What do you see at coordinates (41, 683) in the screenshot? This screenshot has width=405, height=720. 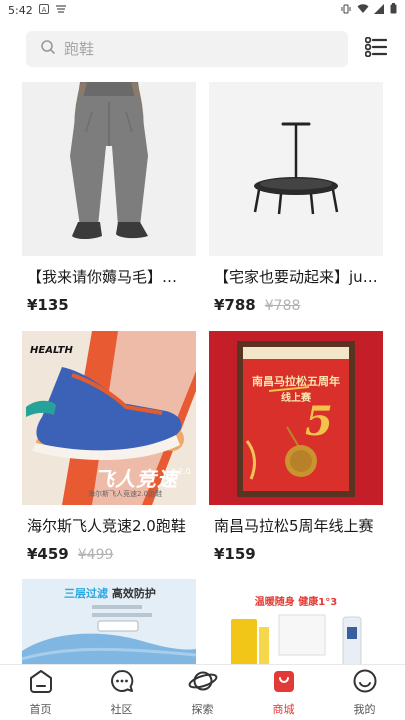 I see `home-icon` at bounding box center [41, 683].